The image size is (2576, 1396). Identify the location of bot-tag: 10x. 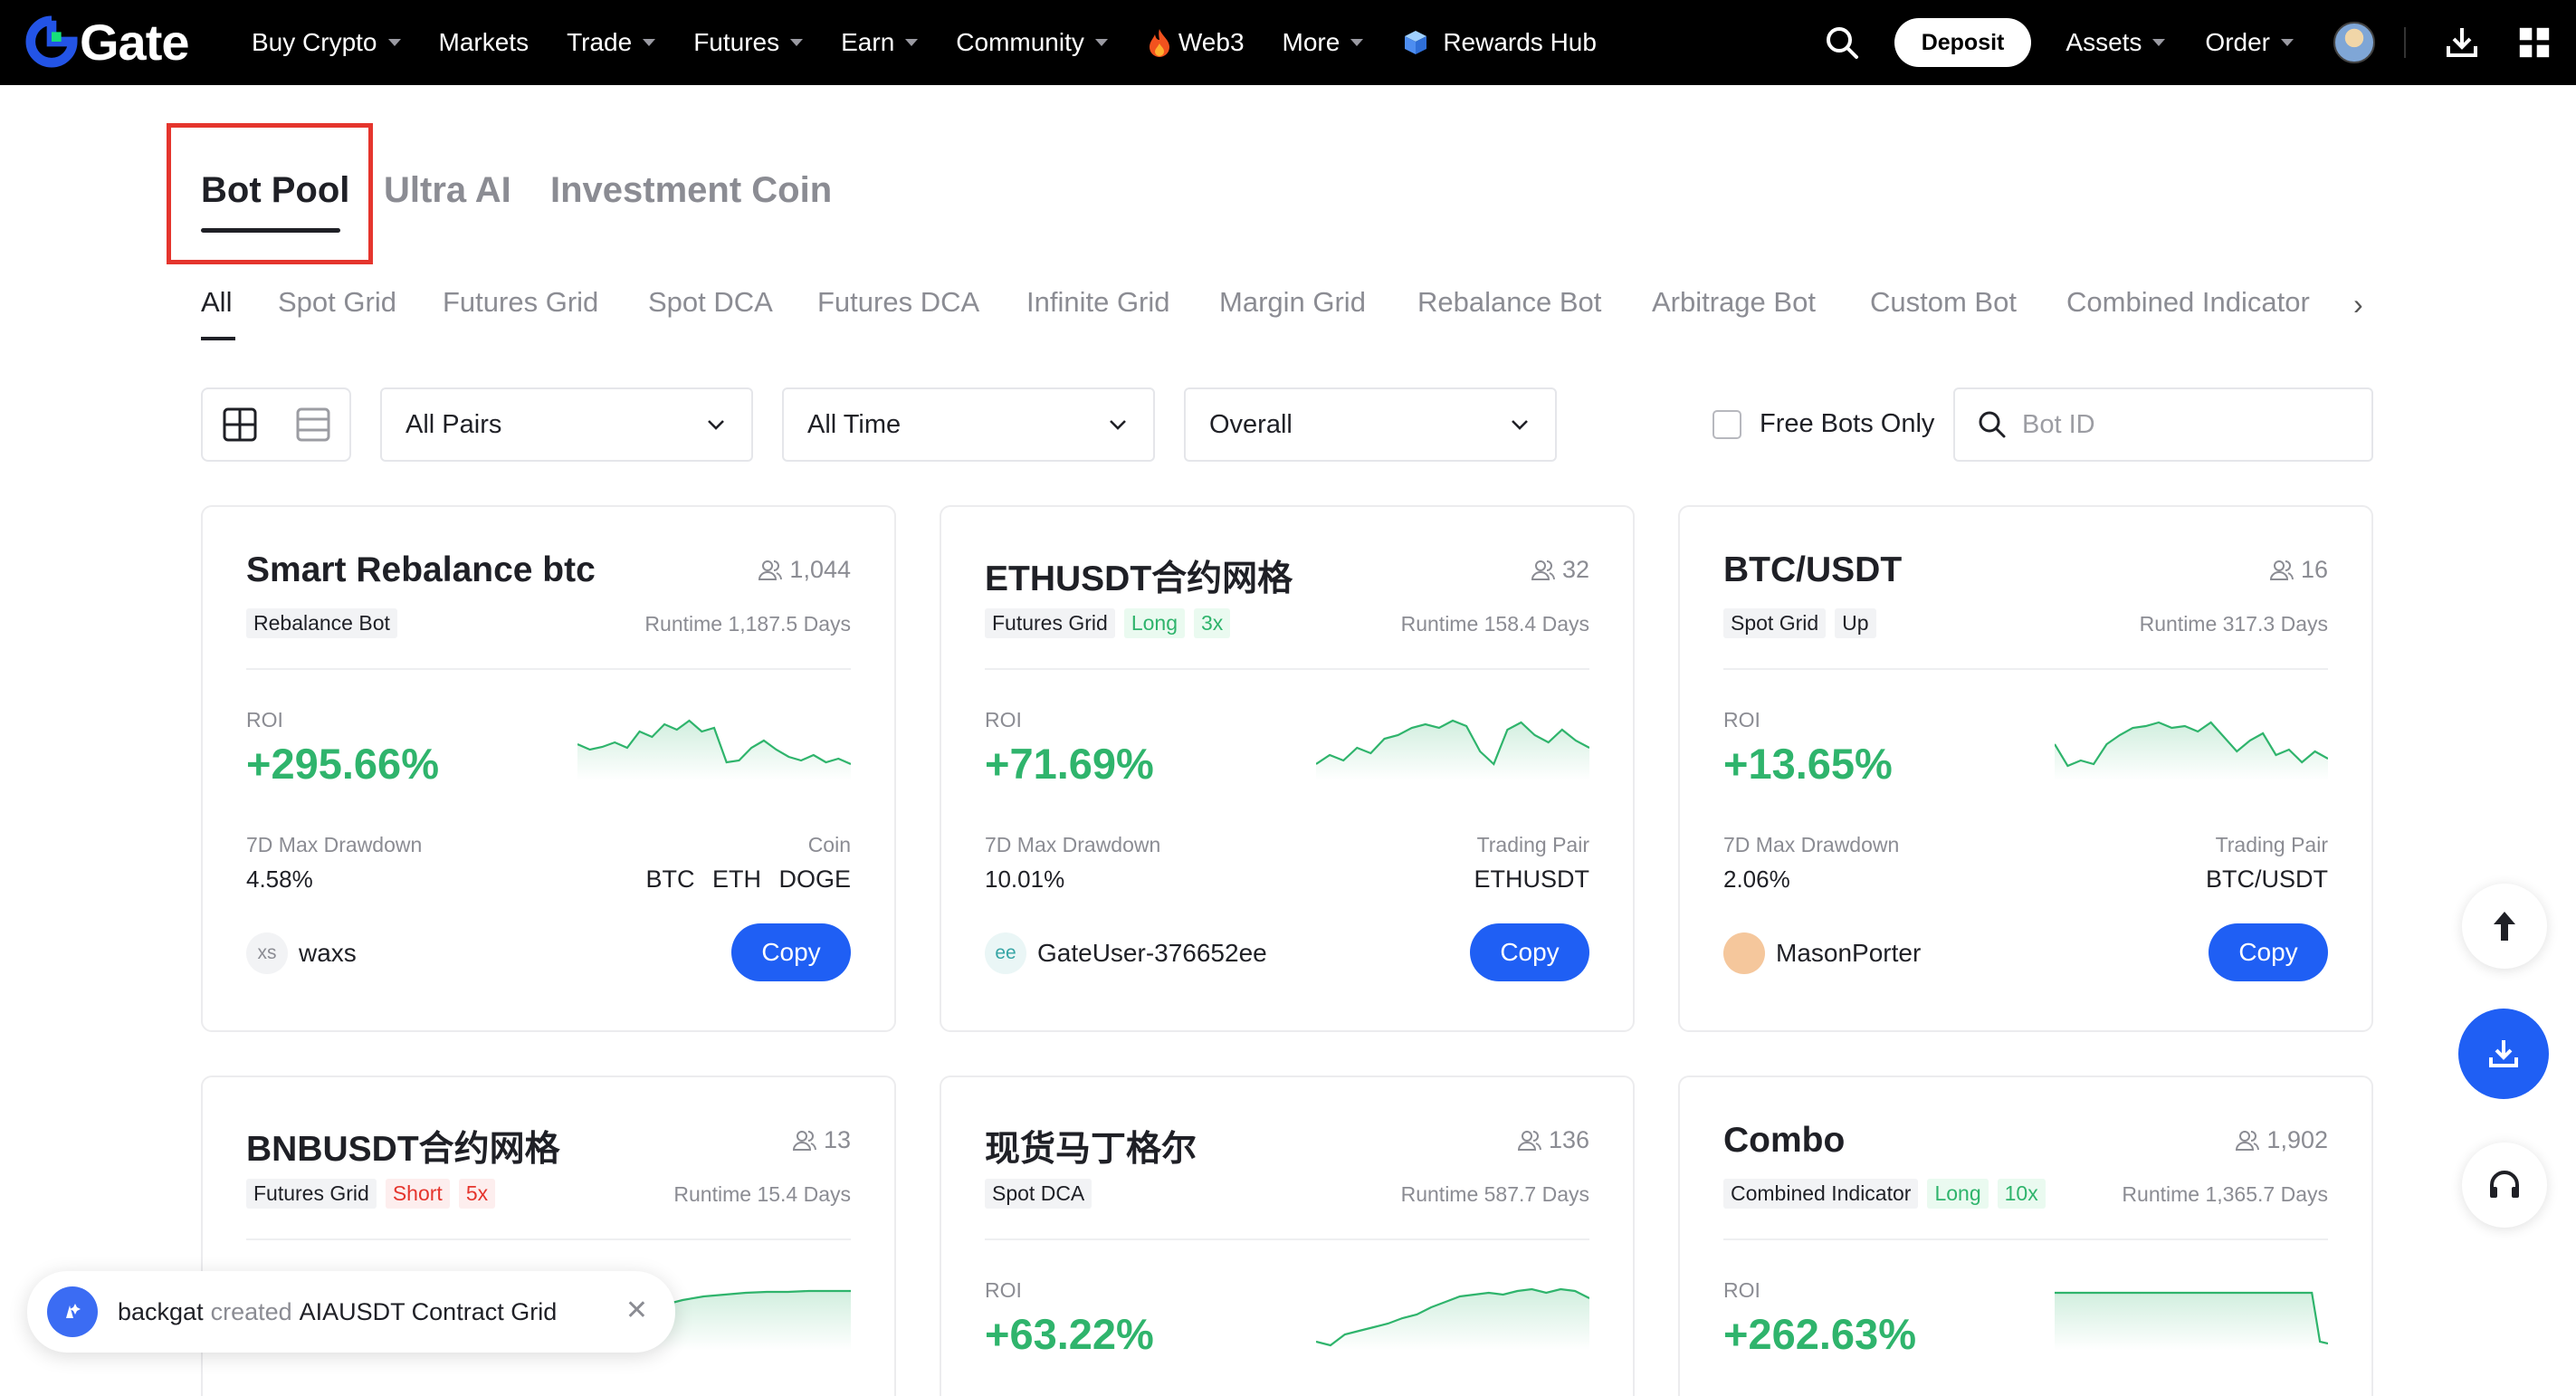
(2022, 1194).